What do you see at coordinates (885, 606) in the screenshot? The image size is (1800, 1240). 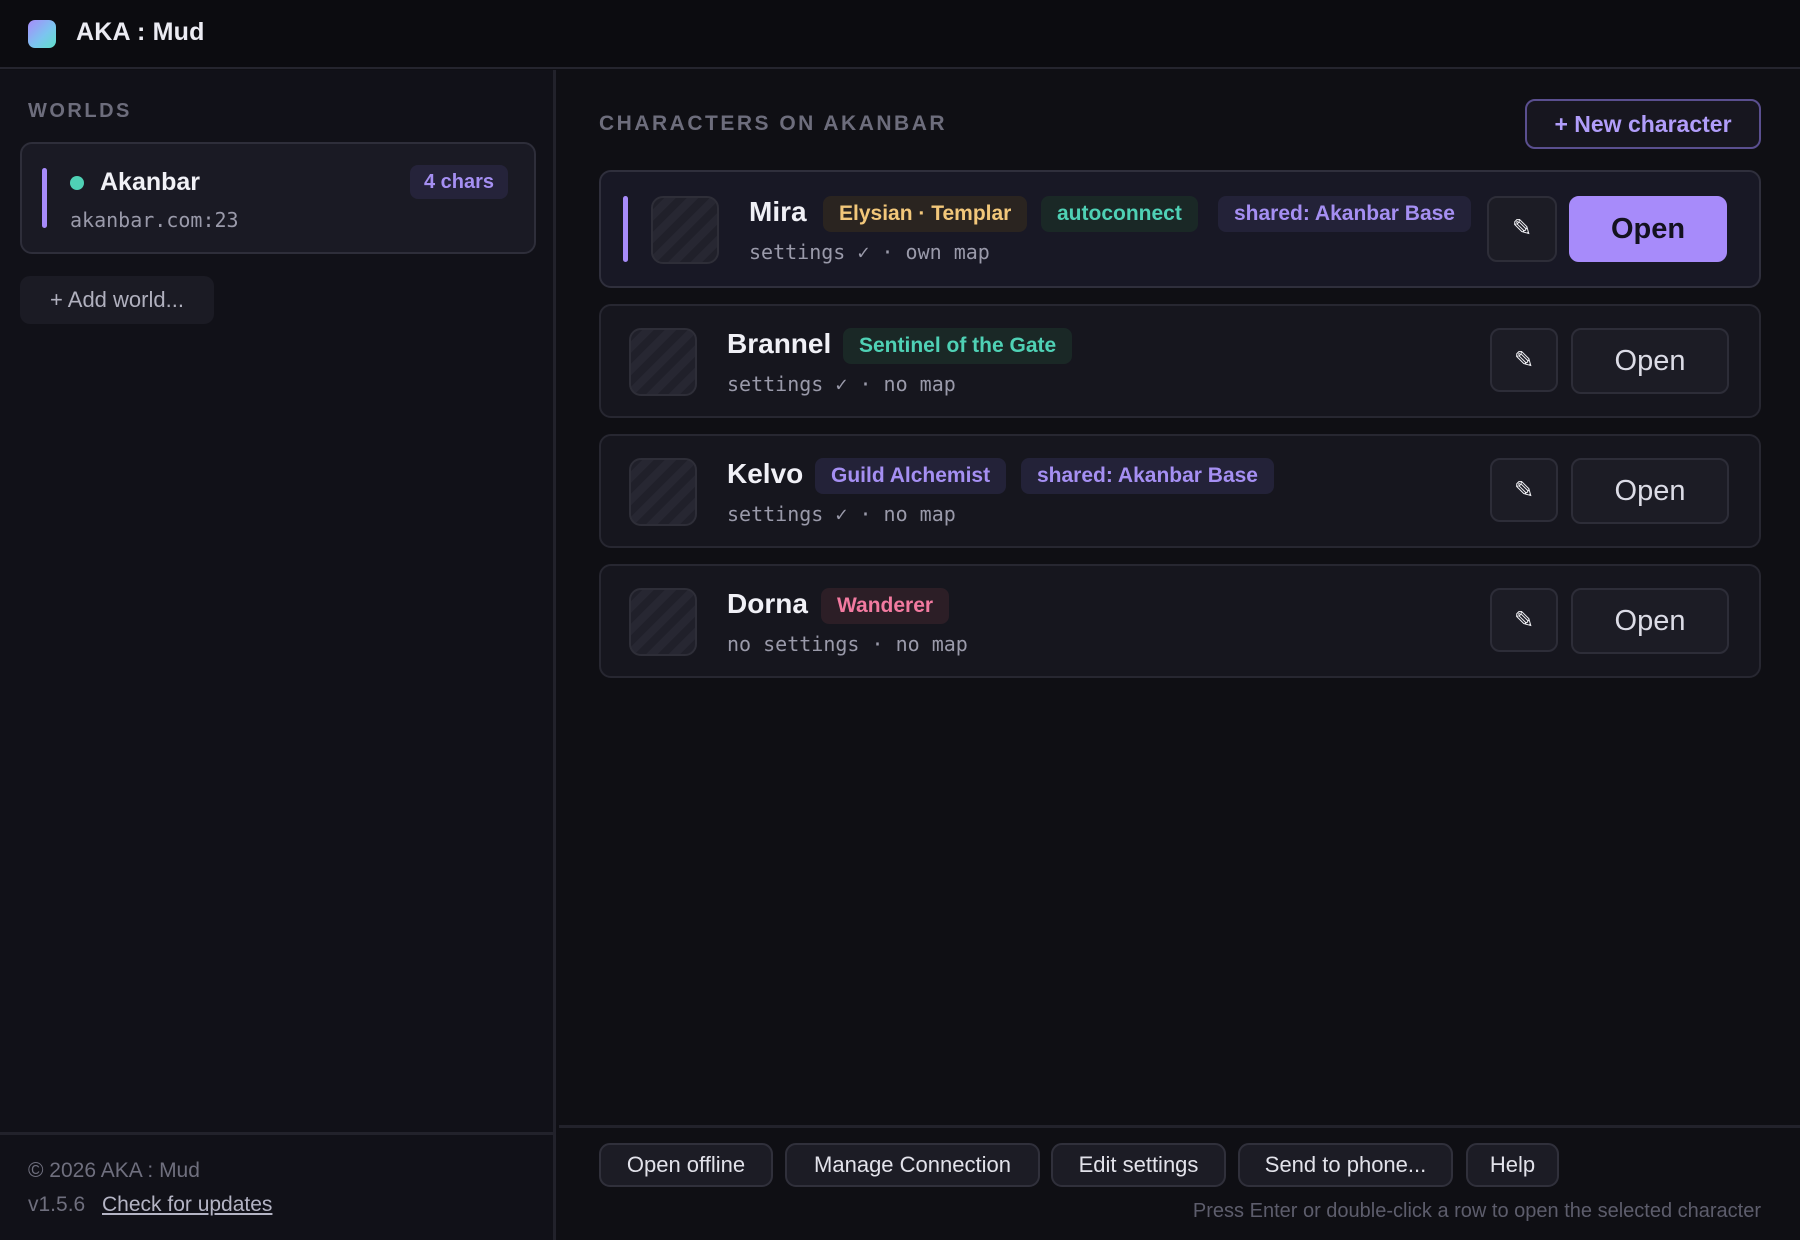 I see `title-tag: Wanderer` at bounding box center [885, 606].